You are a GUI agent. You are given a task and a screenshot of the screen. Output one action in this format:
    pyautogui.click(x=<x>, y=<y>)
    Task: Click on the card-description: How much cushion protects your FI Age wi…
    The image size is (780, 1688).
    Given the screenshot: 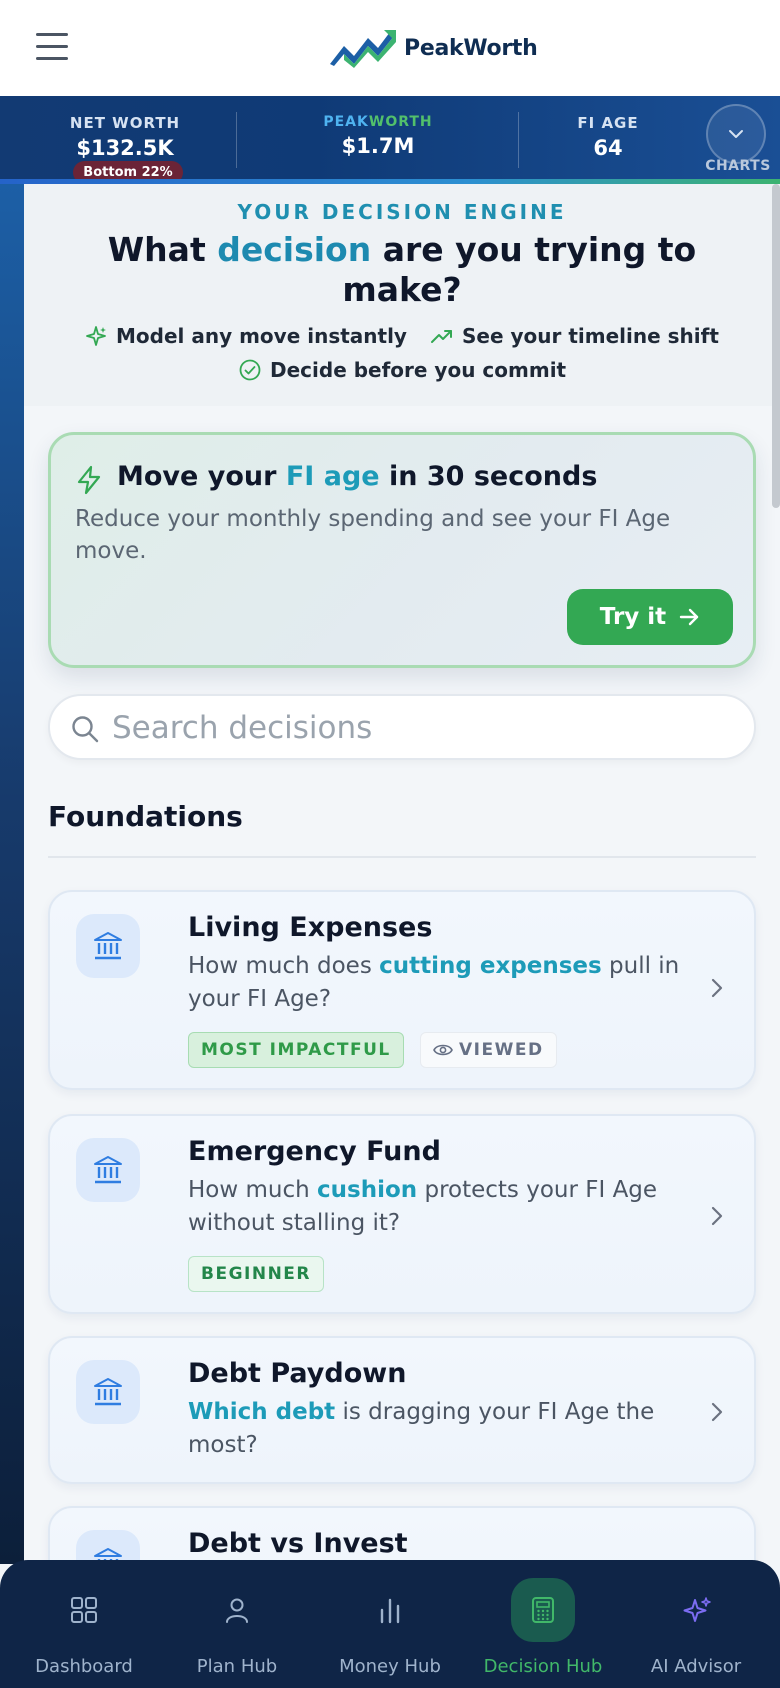 What is the action you would take?
    pyautogui.click(x=438, y=1207)
    